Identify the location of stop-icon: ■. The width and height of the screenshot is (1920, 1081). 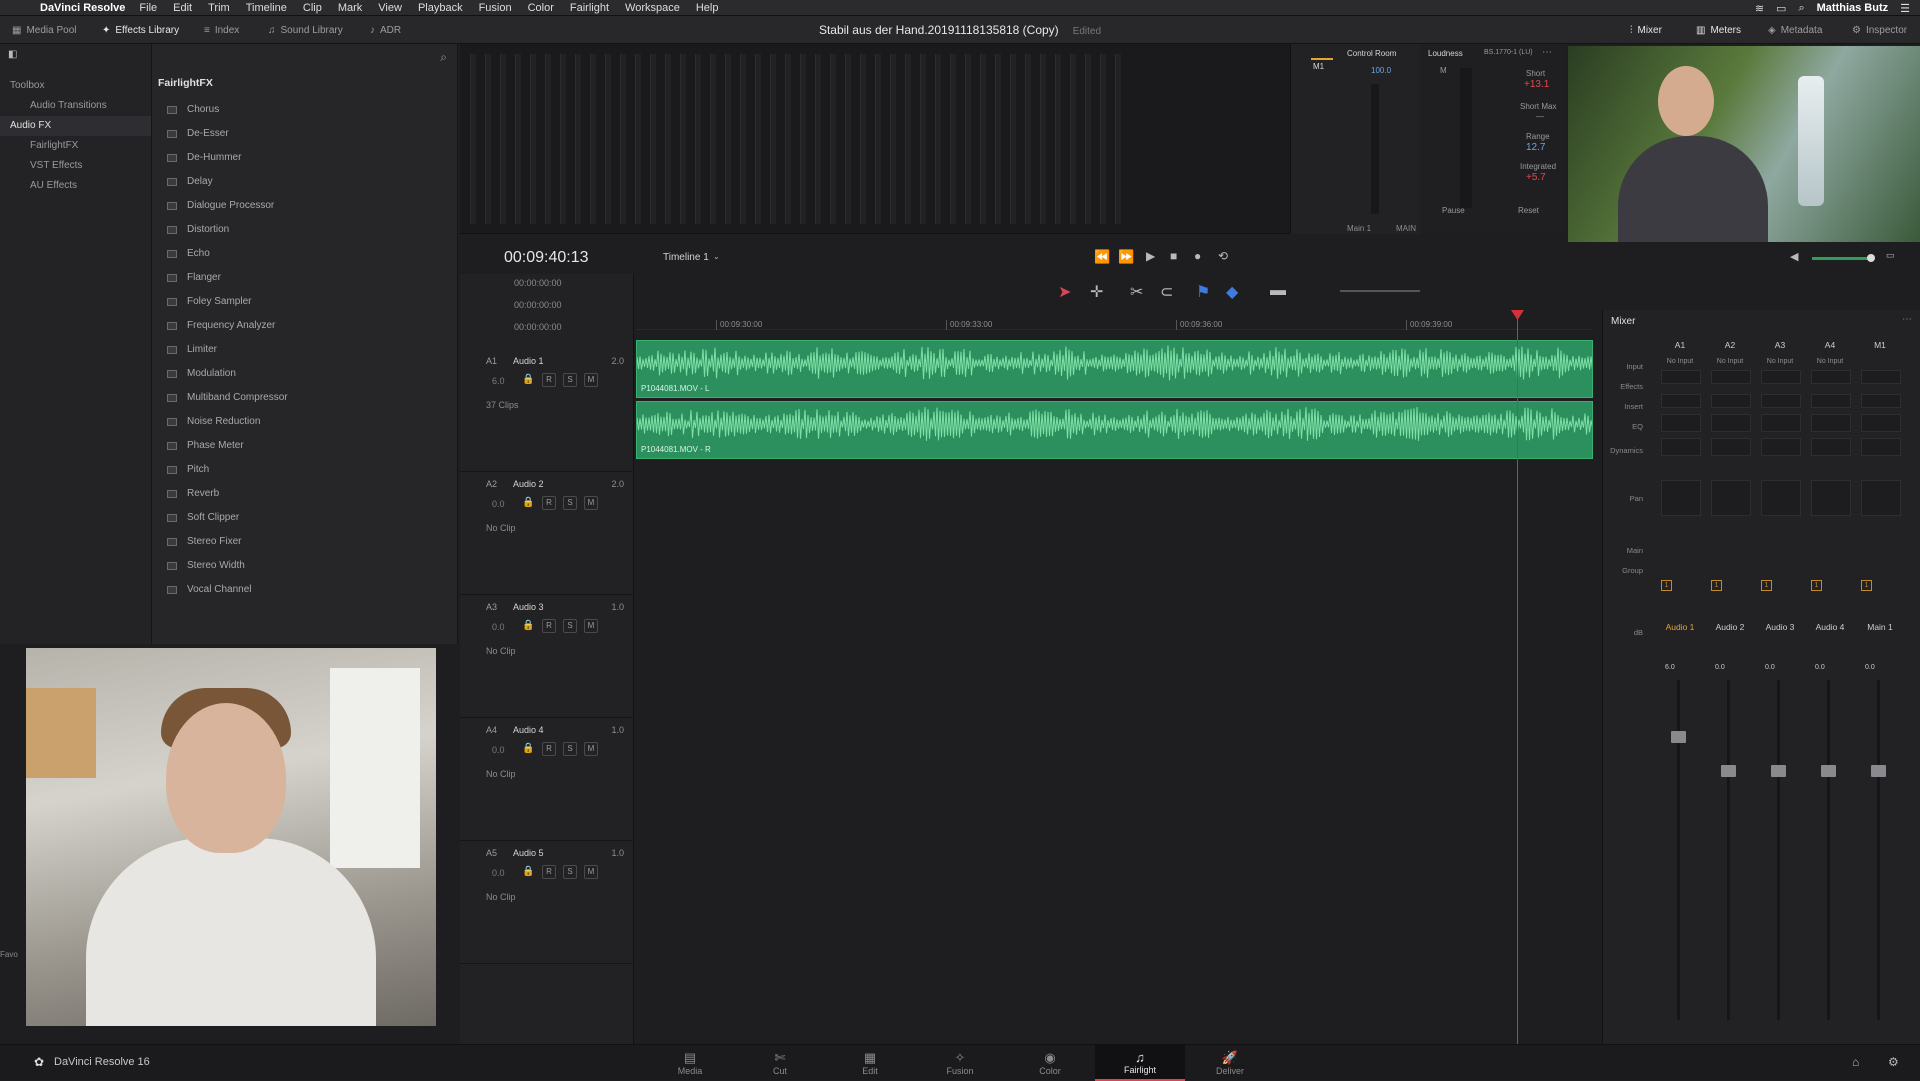
(1173, 256).